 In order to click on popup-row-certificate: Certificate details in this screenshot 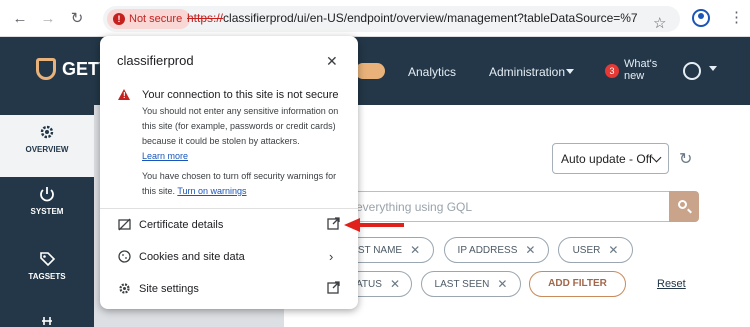, I will do `click(229, 225)`.